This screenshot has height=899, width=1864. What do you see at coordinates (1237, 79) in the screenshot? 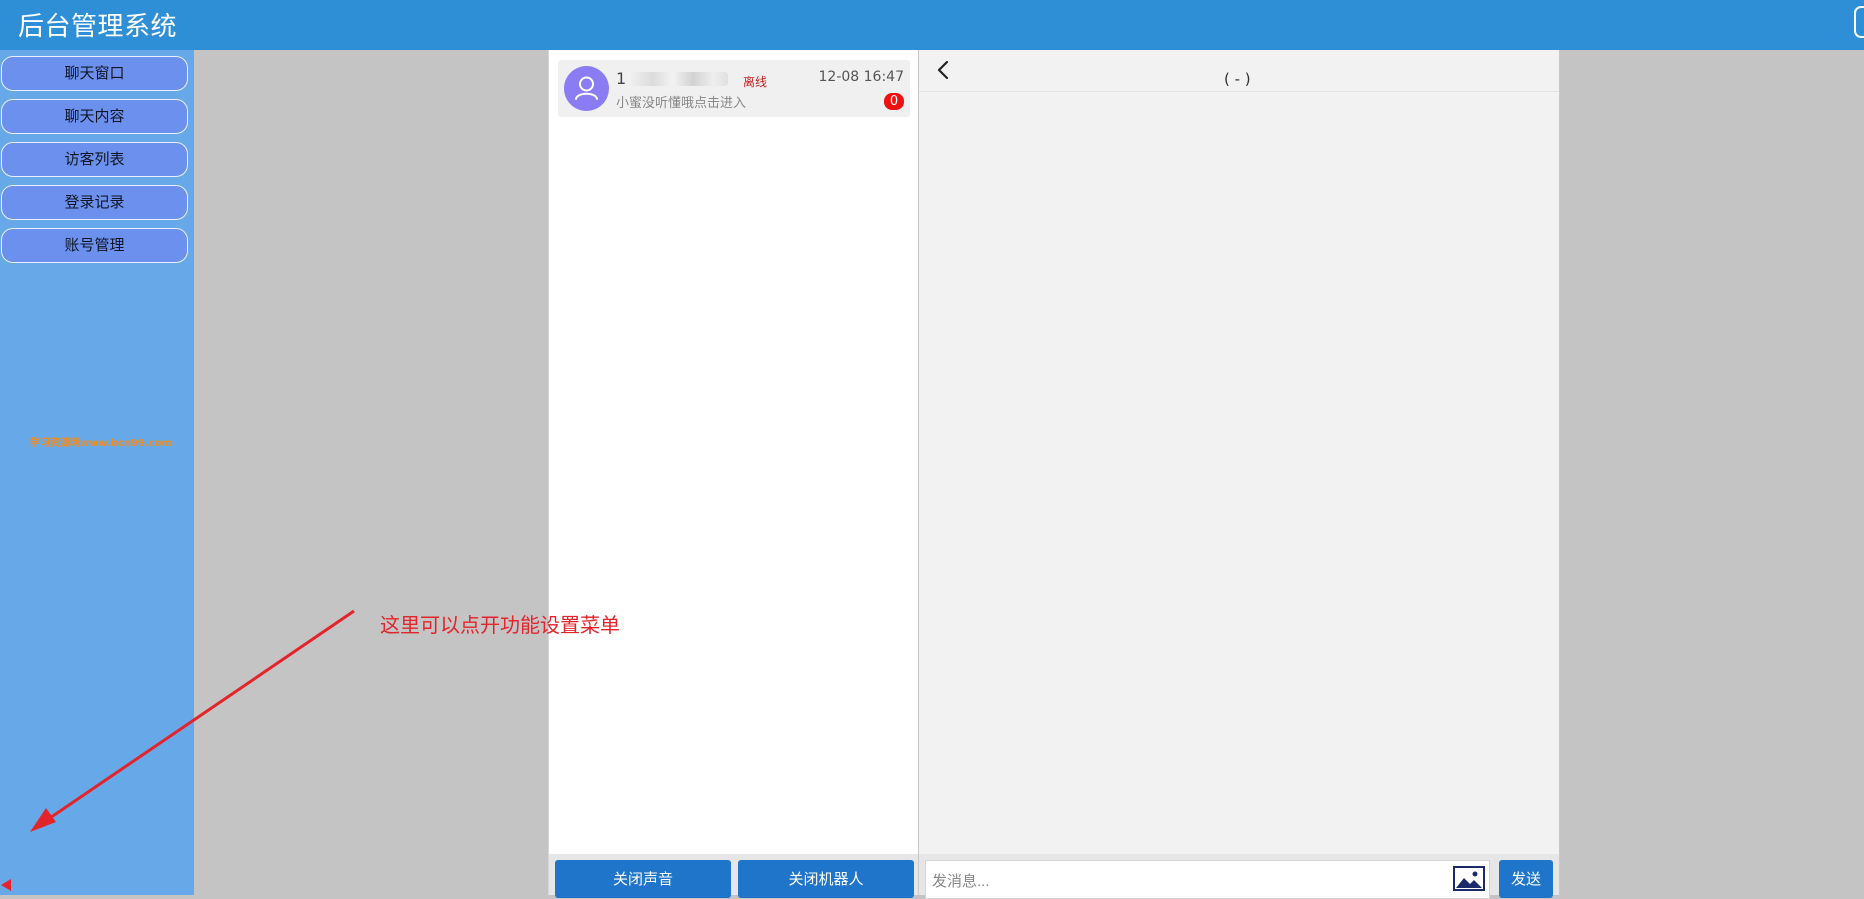
I see `chat-title: ( - )` at bounding box center [1237, 79].